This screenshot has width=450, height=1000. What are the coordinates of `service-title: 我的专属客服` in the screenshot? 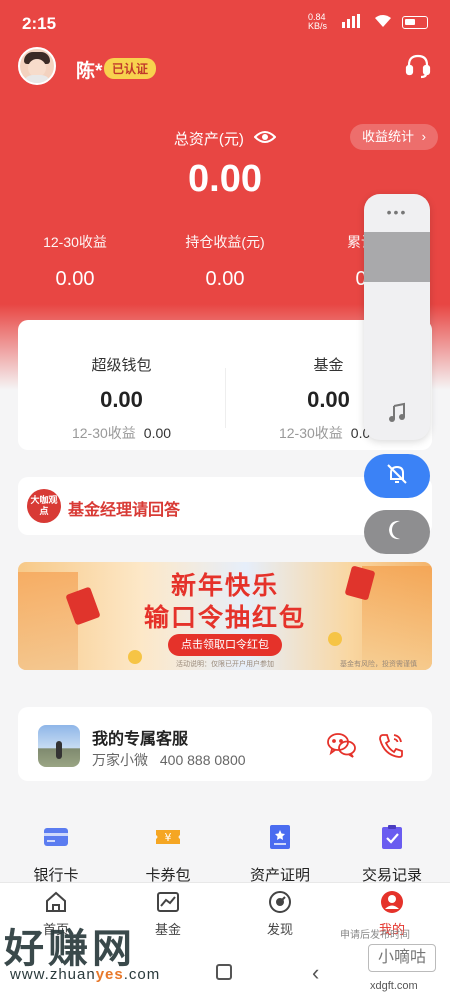 It's located at (140, 739).